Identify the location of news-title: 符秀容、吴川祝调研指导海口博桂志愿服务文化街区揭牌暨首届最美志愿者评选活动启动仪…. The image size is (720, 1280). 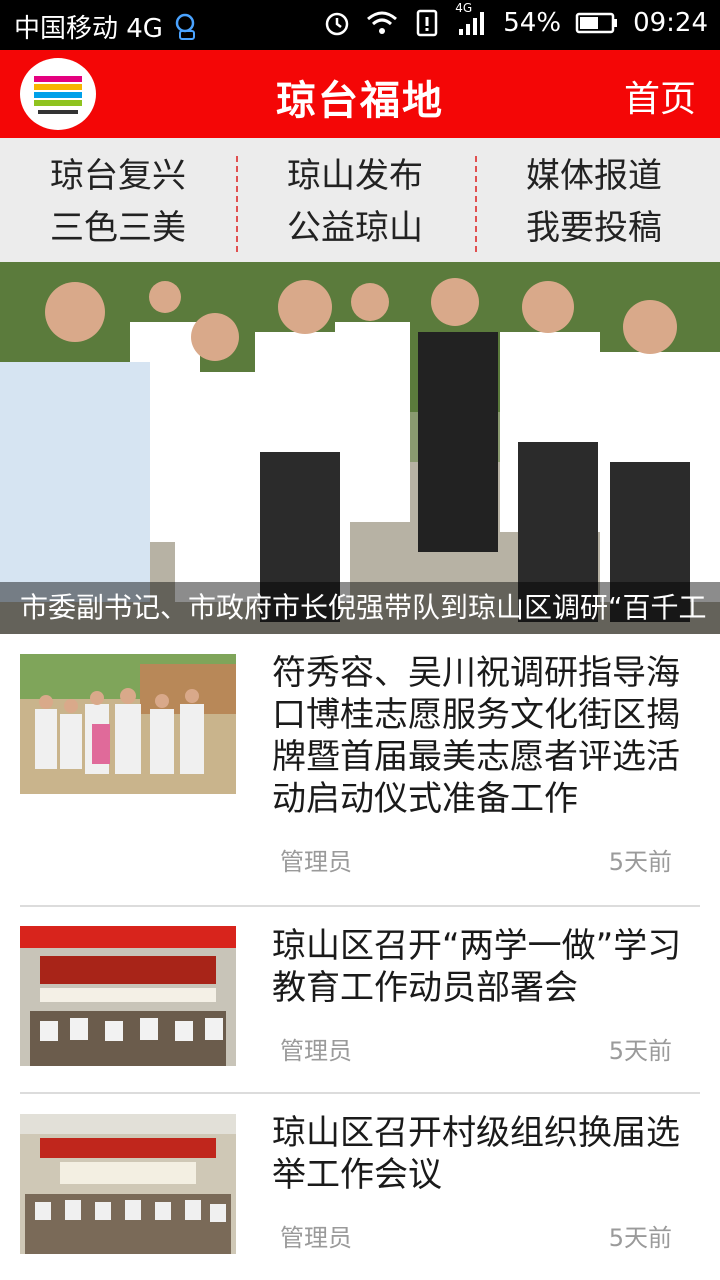
(476, 736).